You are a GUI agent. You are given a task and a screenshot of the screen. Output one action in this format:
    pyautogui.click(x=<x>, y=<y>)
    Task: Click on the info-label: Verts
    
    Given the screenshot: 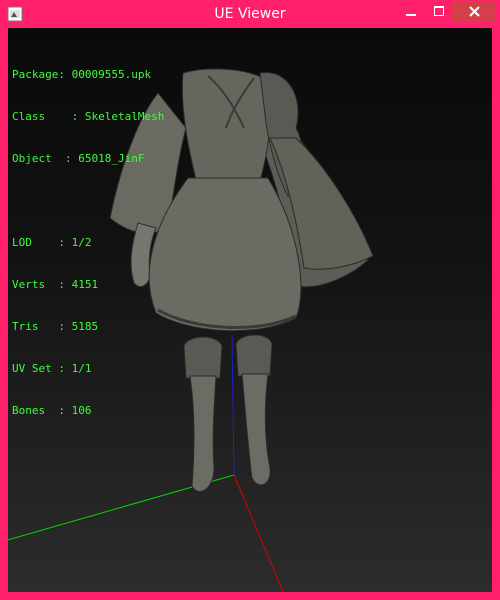 What is the action you would take?
    pyautogui.click(x=35, y=284)
    